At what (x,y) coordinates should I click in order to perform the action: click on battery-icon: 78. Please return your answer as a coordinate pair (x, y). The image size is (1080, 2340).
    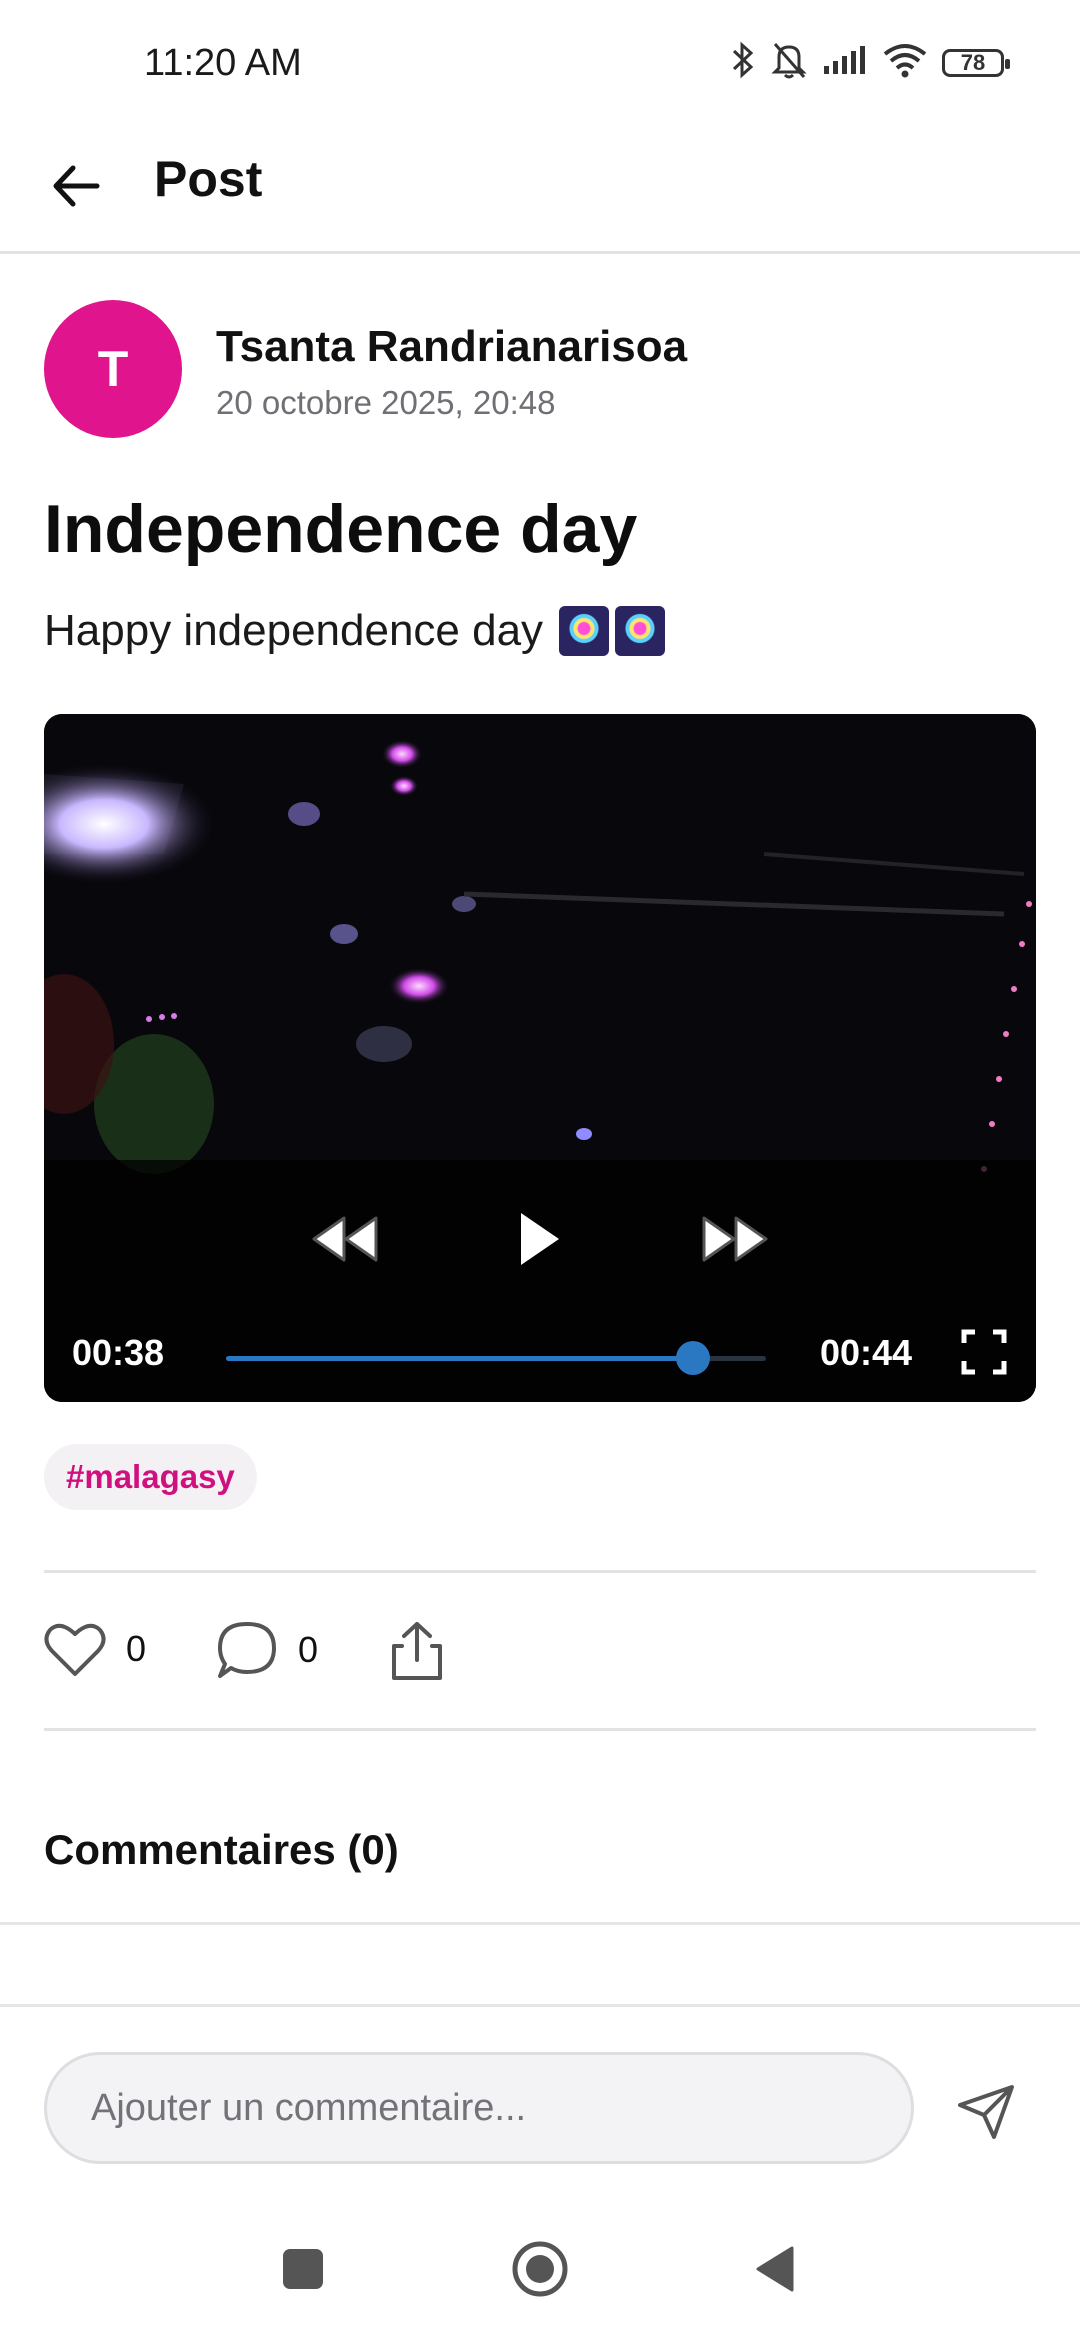
    Looking at the image, I should click on (976, 62).